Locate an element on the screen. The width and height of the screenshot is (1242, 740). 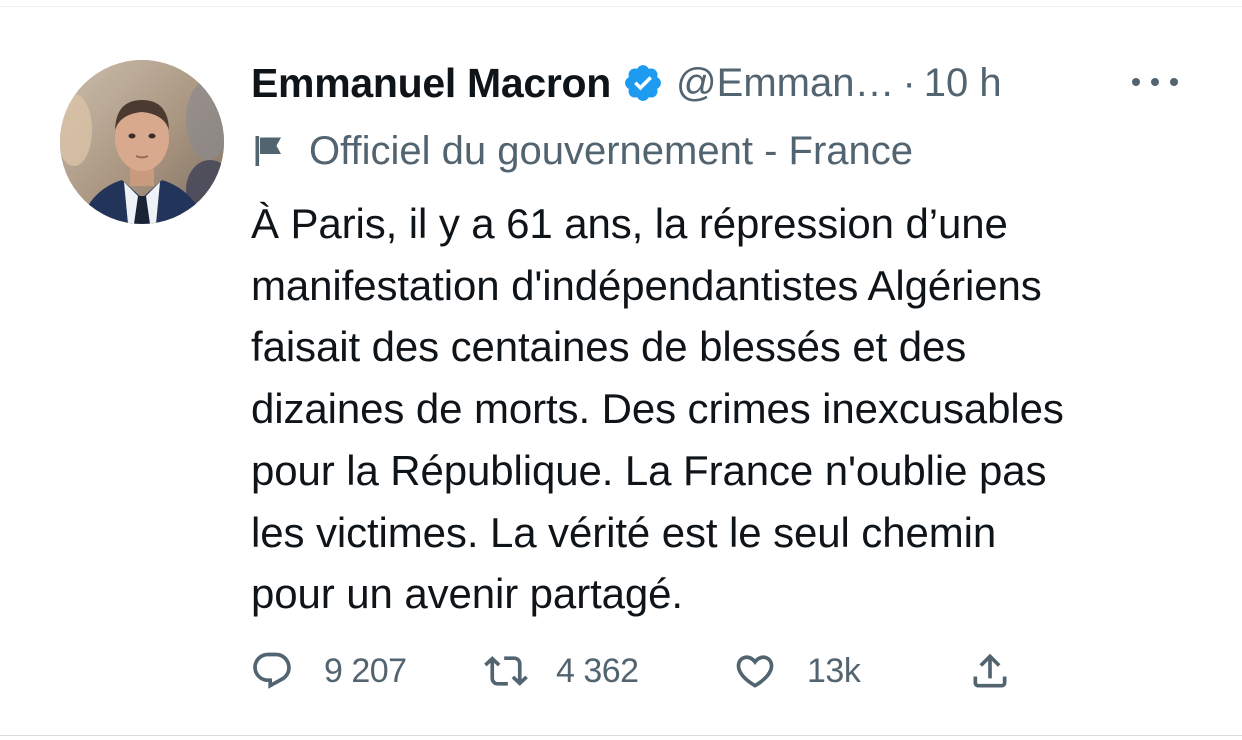
like-button: 13k is located at coordinates (797, 671).